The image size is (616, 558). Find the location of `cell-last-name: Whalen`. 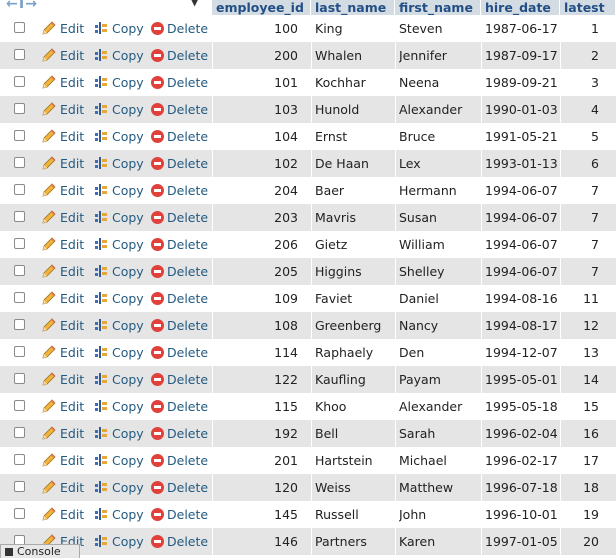

cell-last-name: Whalen is located at coordinates (354, 55).